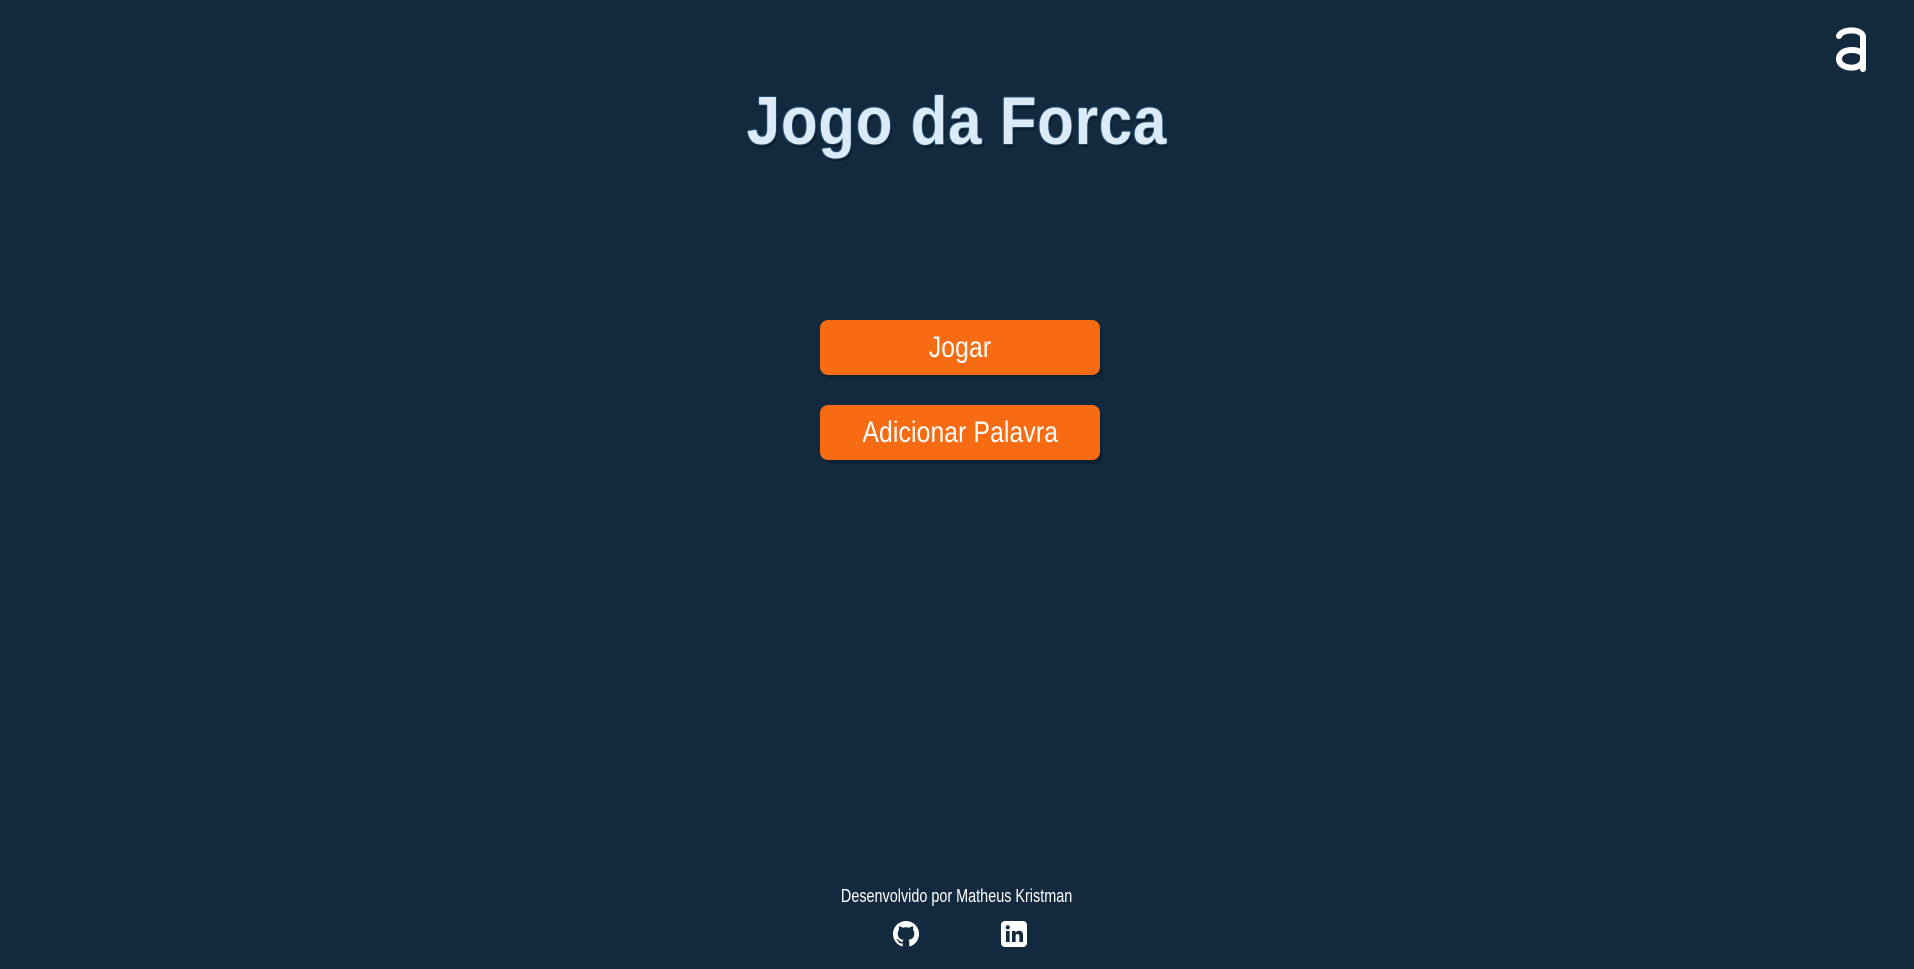 The image size is (1914, 969). I want to click on page-title: Jogo da Forca, so click(957, 121).